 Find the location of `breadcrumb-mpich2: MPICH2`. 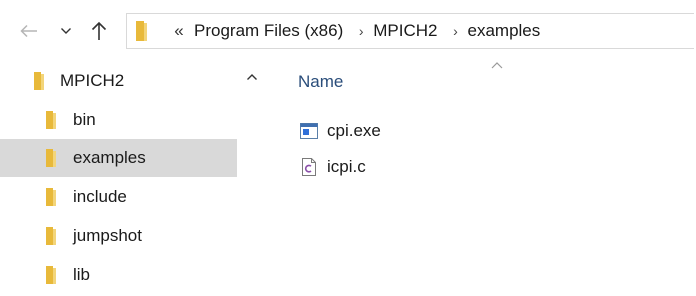

breadcrumb-mpich2: MPICH2 is located at coordinates (405, 31).